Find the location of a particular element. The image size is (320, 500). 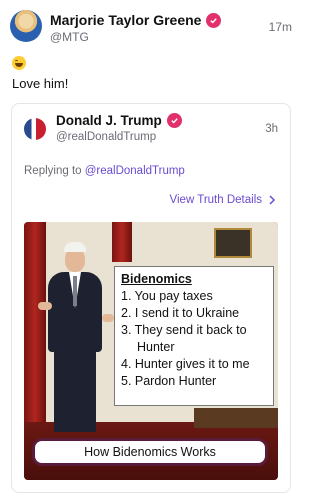

overlay-title: Bidenomics is located at coordinates (156, 279).